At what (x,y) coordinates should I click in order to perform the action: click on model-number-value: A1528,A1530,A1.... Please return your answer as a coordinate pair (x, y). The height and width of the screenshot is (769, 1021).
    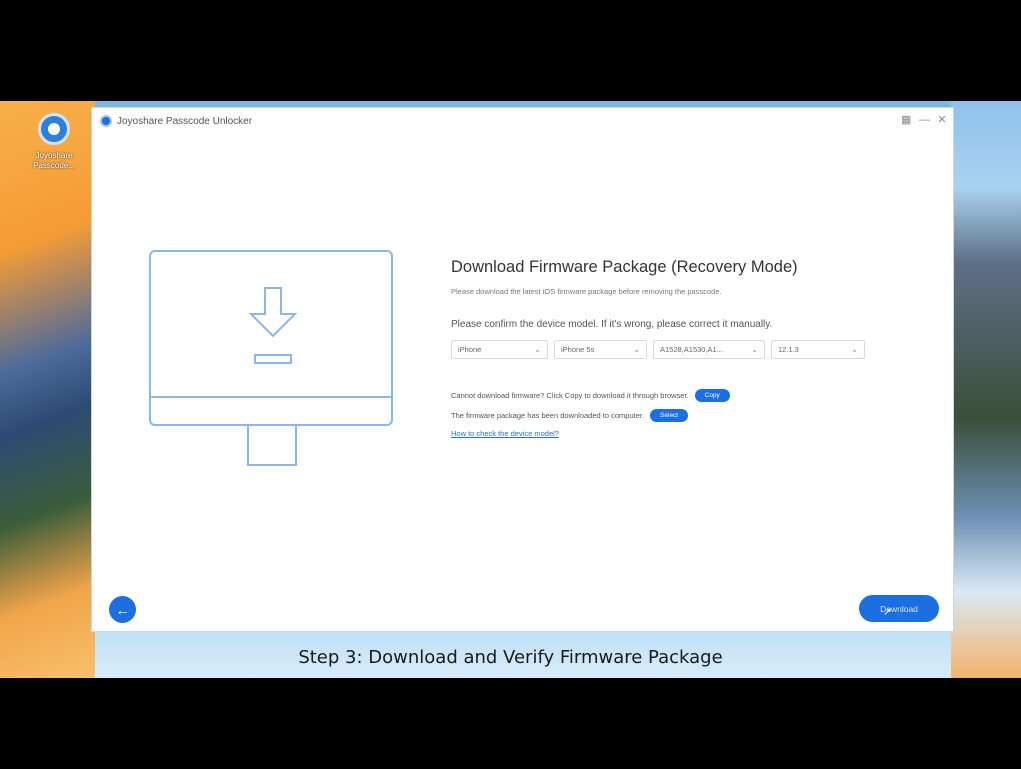
    Looking at the image, I should click on (691, 349).